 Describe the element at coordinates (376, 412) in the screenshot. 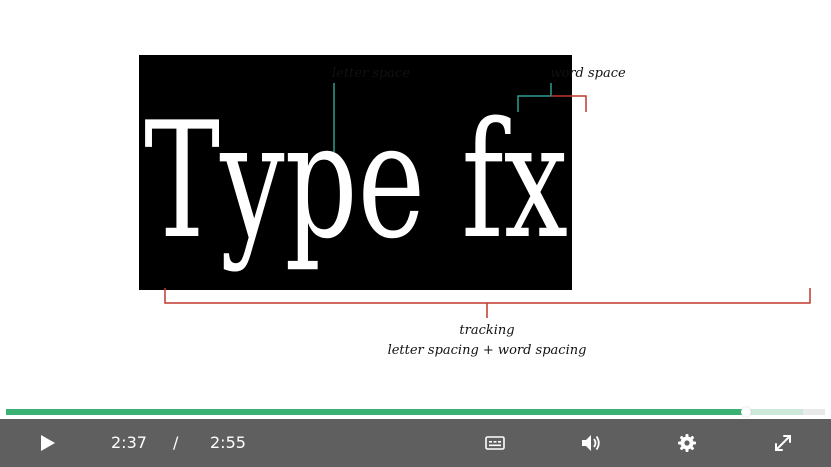

I see `progress-played` at that location.